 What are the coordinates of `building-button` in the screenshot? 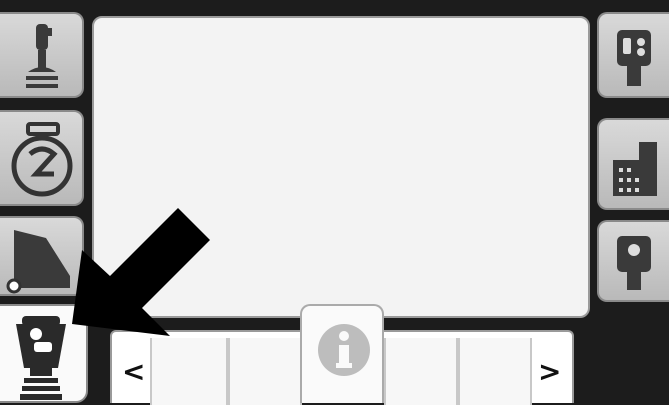 It's located at (633, 164).